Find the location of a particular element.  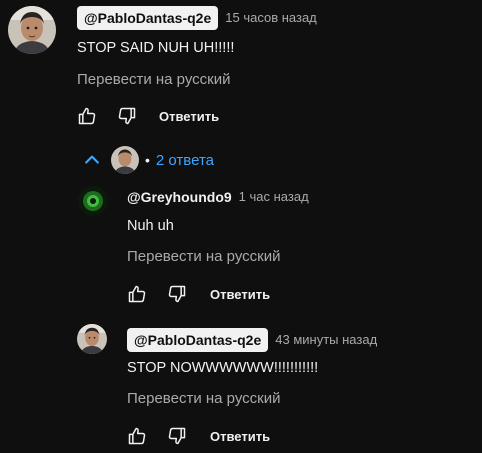

replies-count: 2 ответа is located at coordinates (184, 160).